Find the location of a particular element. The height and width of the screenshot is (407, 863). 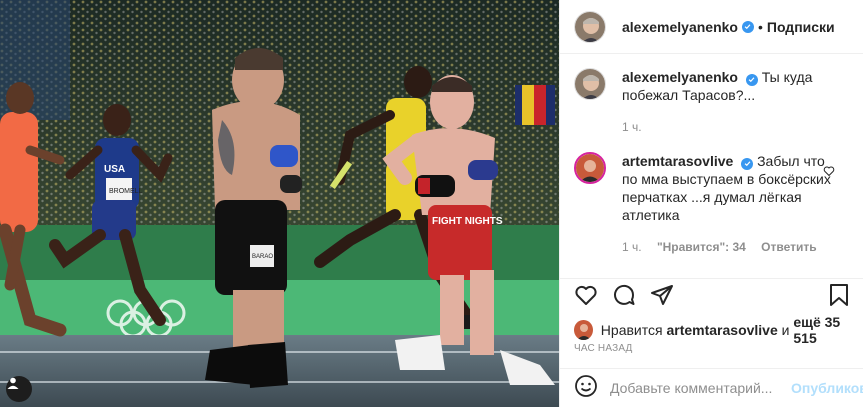

caption-author: alexemelyanenko is located at coordinates (680, 77).